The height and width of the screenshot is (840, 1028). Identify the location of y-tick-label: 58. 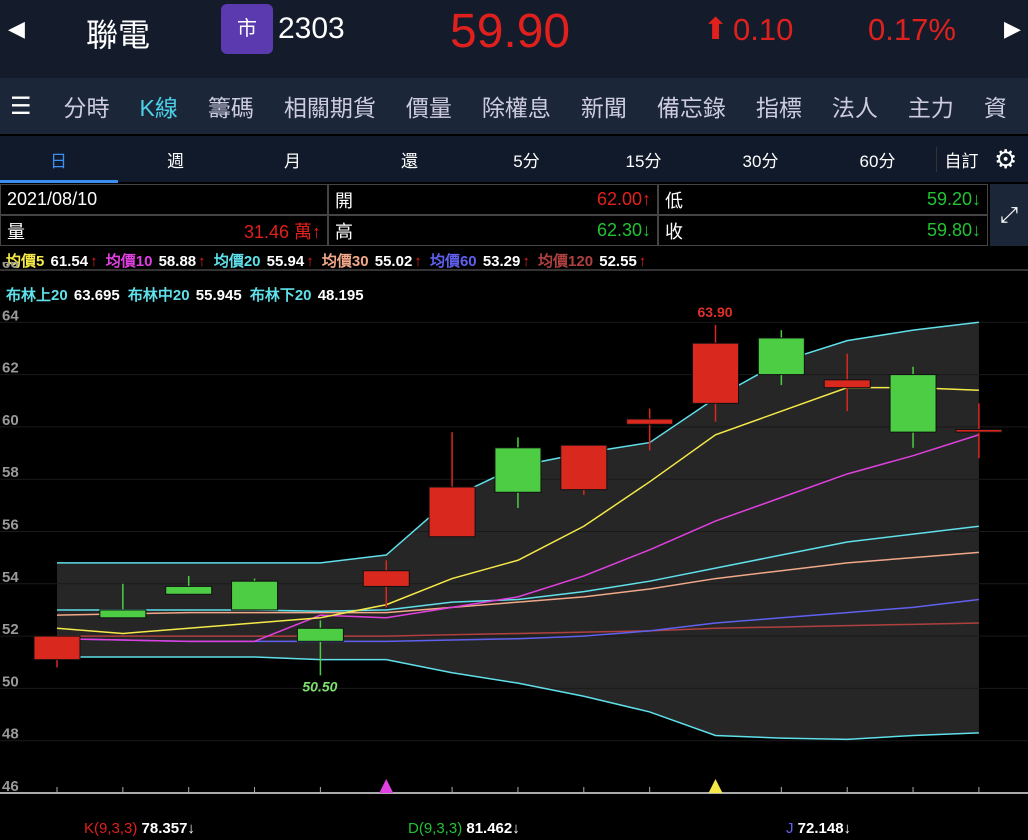
(10, 472).